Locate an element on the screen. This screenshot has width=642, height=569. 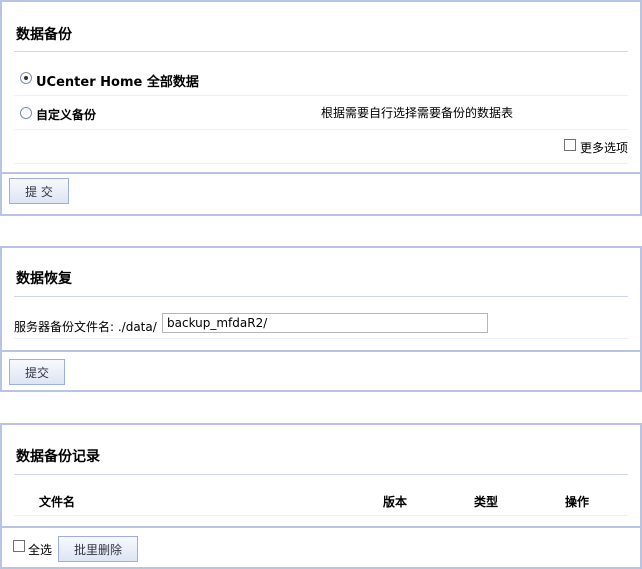
records-header-row: 文件名 版本 类型 操作 is located at coordinates (321, 496).